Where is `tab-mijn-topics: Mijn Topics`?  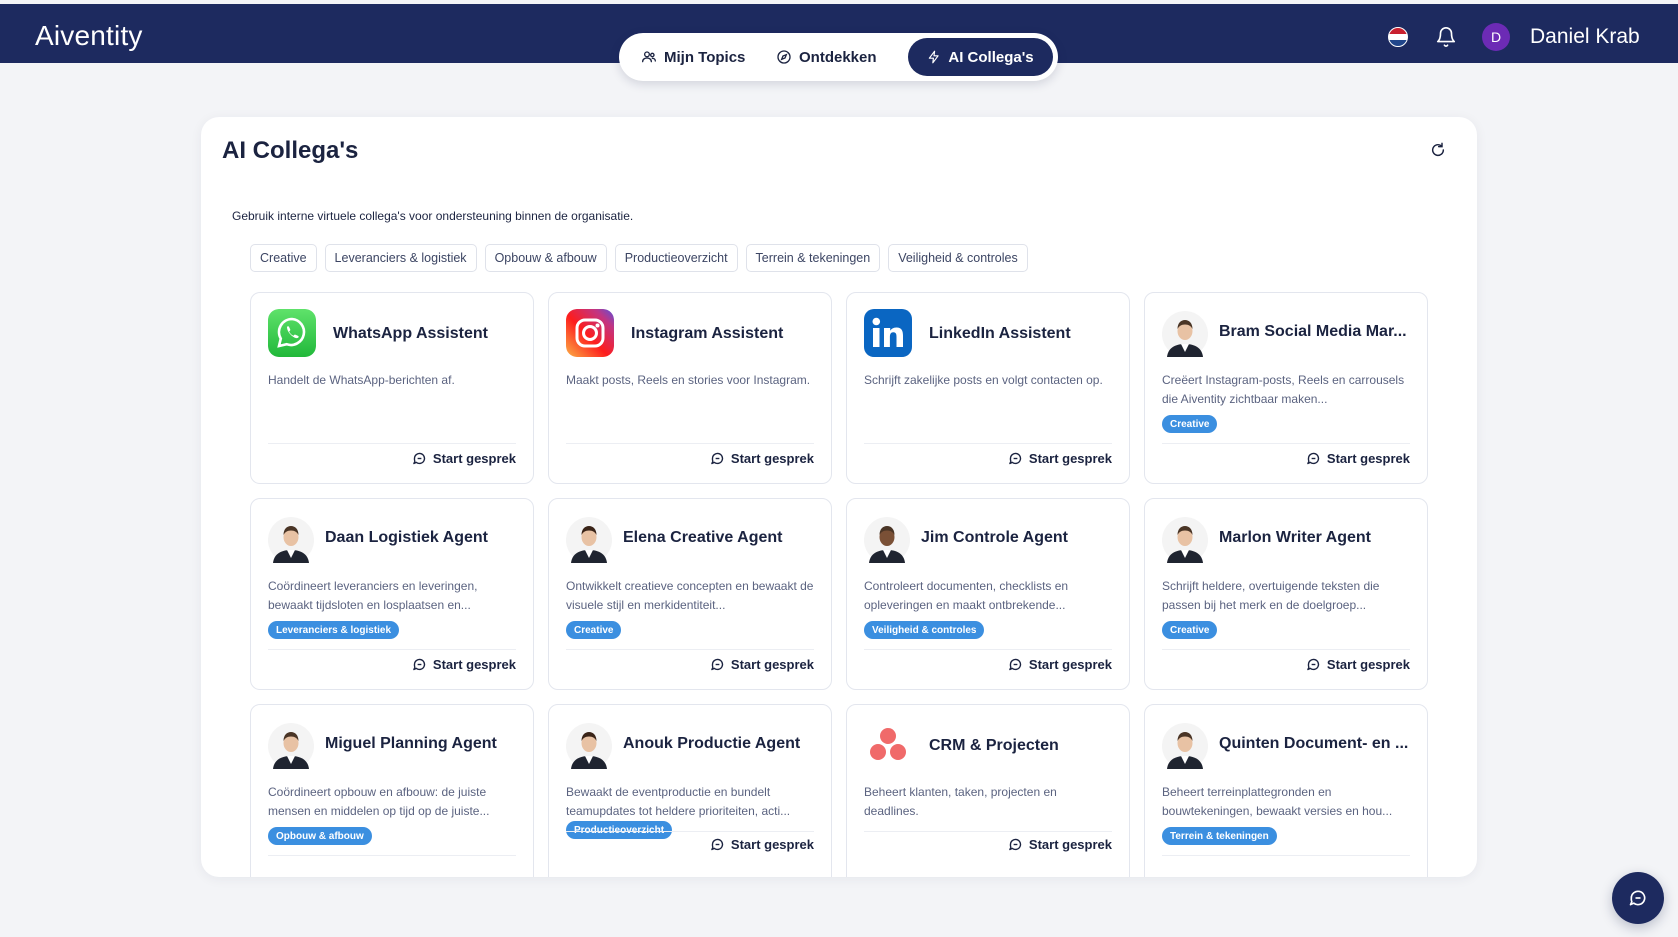 tab-mijn-topics: Mijn Topics is located at coordinates (694, 57).